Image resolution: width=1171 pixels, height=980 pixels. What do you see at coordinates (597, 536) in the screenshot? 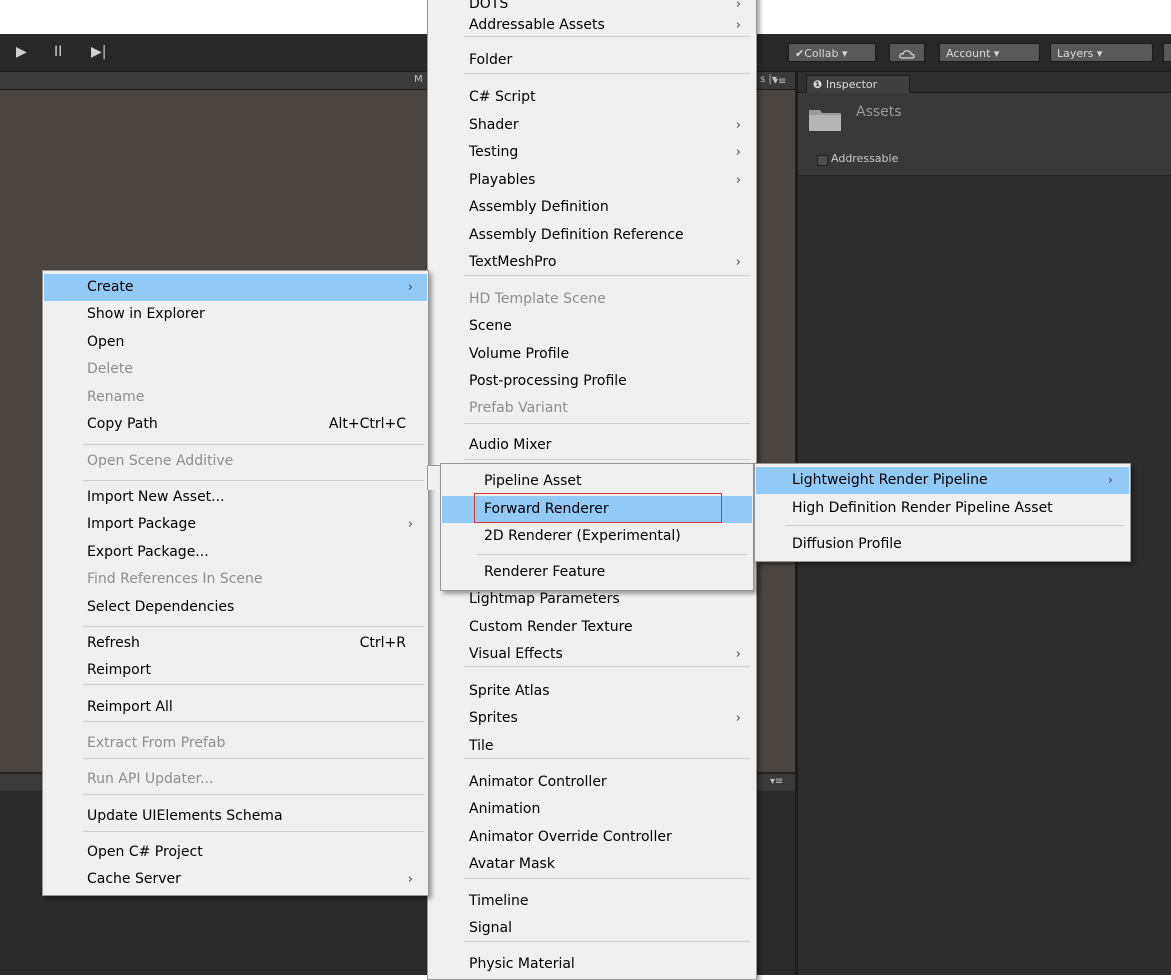
I see `lrp-item-2d-renderer-experimental: 2D Renderer (Experimental)` at bounding box center [597, 536].